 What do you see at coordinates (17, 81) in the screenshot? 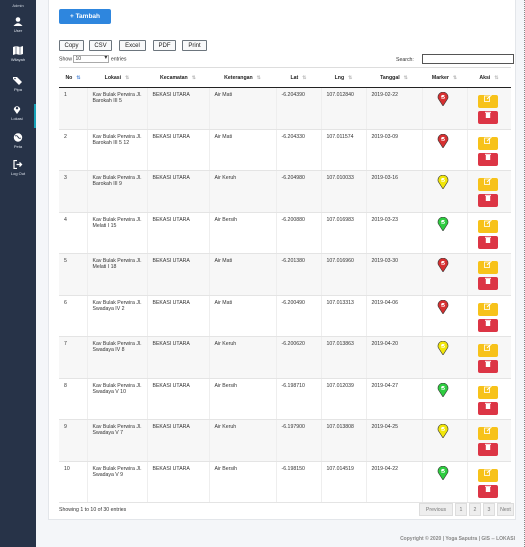
I see `tags-icon` at bounding box center [17, 81].